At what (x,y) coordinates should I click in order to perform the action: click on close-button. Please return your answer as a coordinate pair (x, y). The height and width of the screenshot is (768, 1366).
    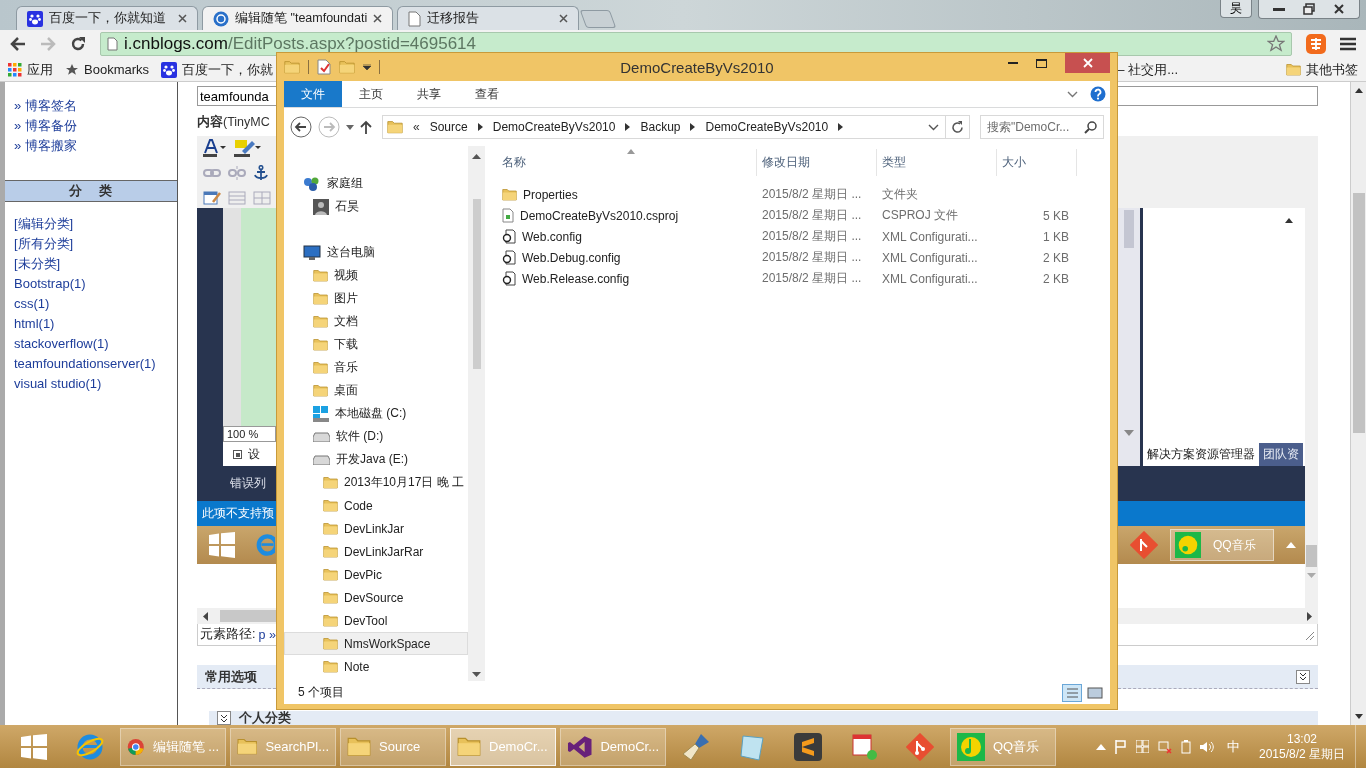
    Looking at the image, I should click on (1087, 63).